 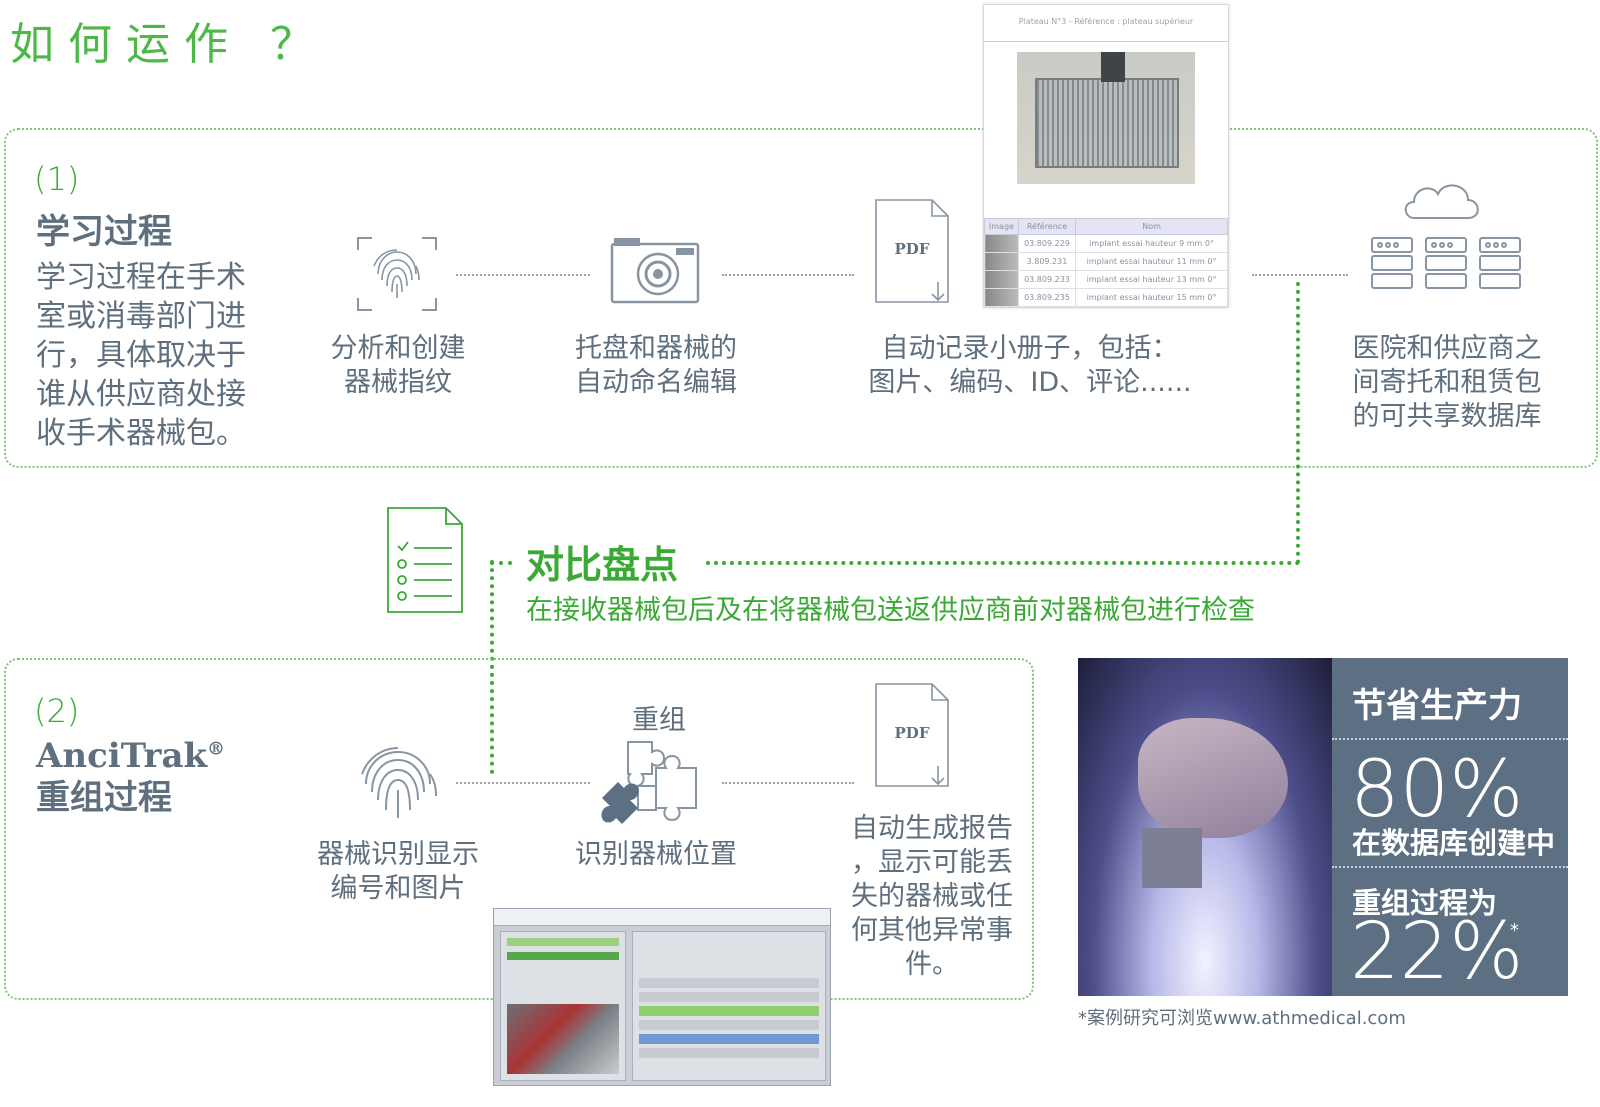 I want to click on step2-title: 重组过程, so click(x=104, y=798).